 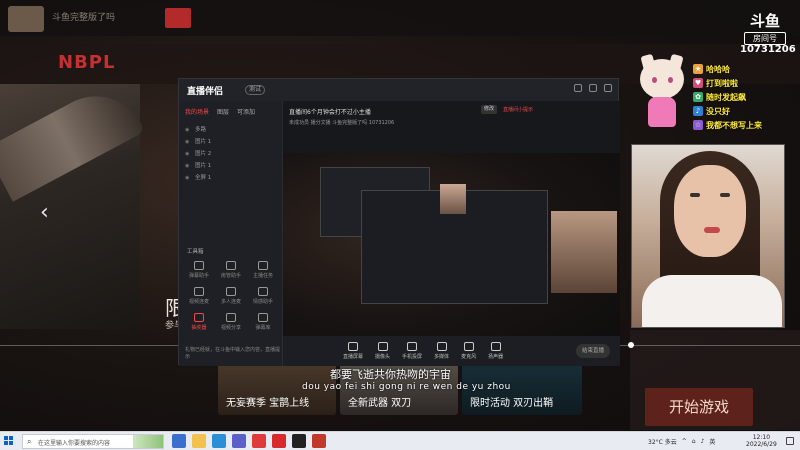 What do you see at coordinates (233, 353) in the screenshot?
I see `footer-note: 礼物已经就，在斗鱼中输入您内容，直播提示` at bounding box center [233, 353].